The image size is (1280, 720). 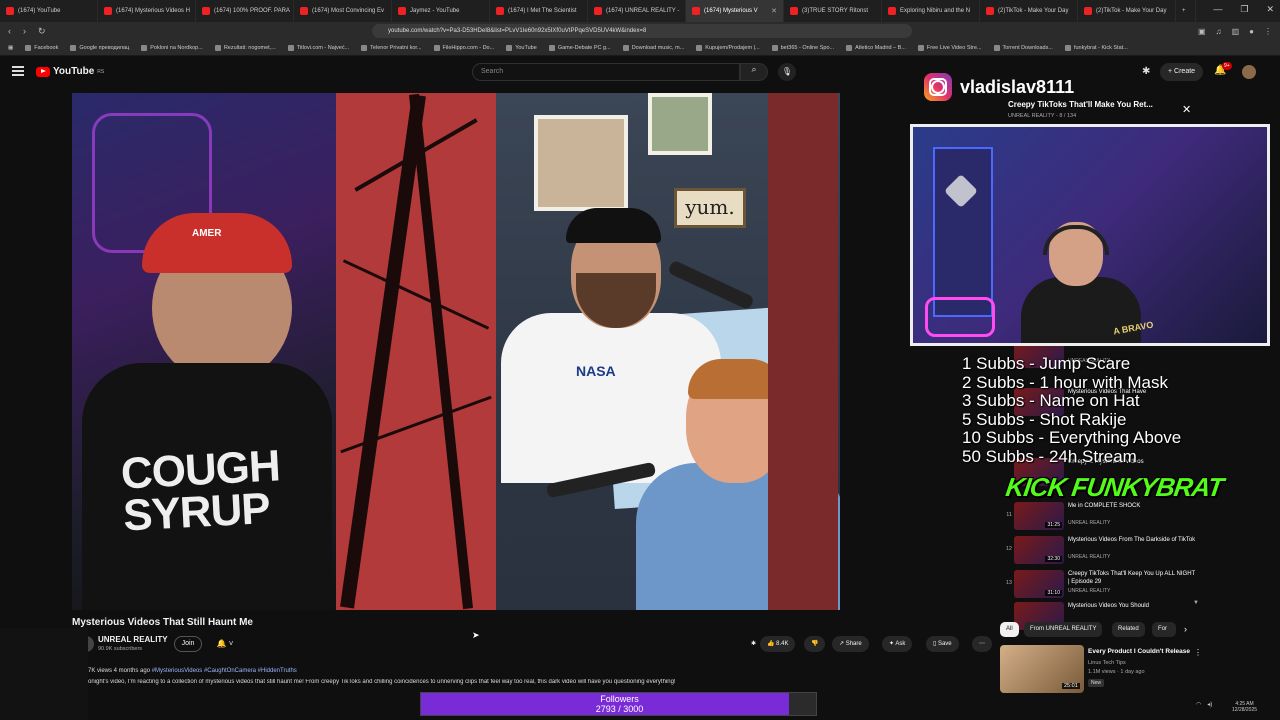 I want to click on search-icon: ⌕, so click(x=754, y=72).